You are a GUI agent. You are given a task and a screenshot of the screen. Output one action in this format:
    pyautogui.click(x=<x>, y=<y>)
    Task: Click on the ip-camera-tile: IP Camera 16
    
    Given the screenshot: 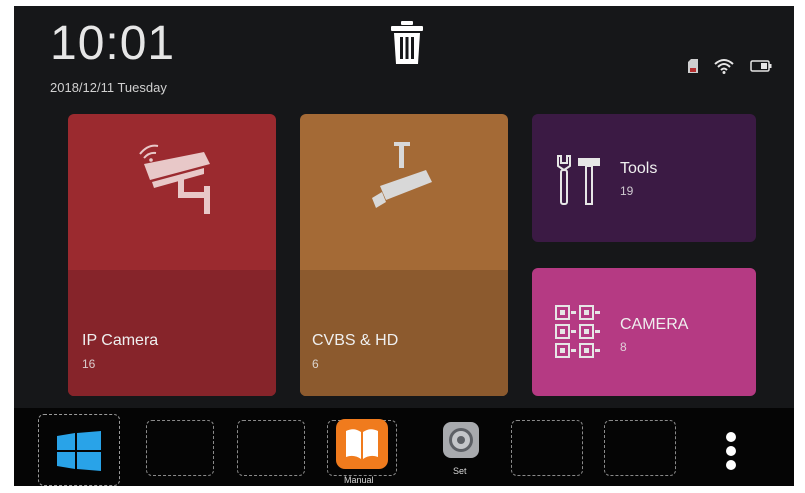 What is the action you would take?
    pyautogui.click(x=172, y=255)
    